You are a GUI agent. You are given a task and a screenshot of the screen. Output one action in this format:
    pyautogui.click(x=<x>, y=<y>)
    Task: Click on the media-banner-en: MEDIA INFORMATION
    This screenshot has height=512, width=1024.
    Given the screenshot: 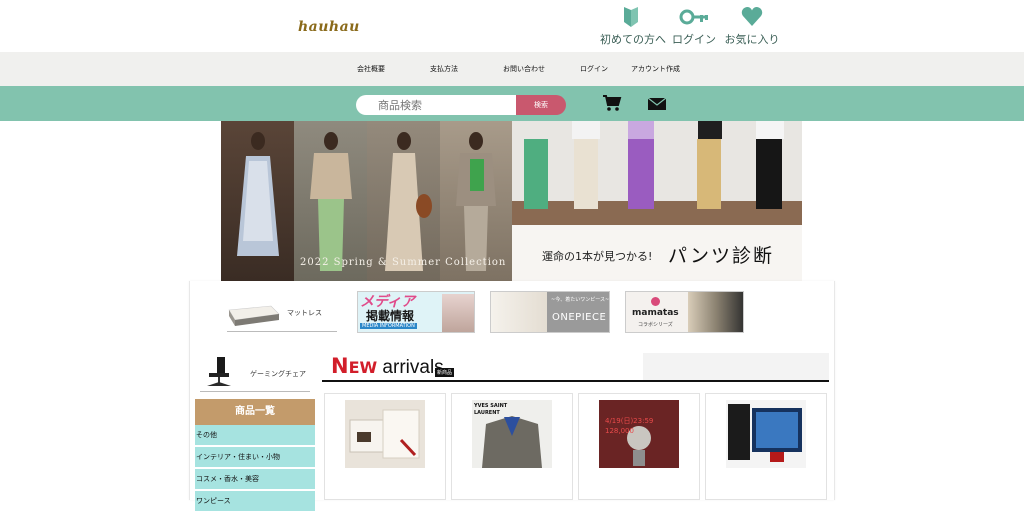 What is the action you would take?
    pyautogui.click(x=388, y=326)
    